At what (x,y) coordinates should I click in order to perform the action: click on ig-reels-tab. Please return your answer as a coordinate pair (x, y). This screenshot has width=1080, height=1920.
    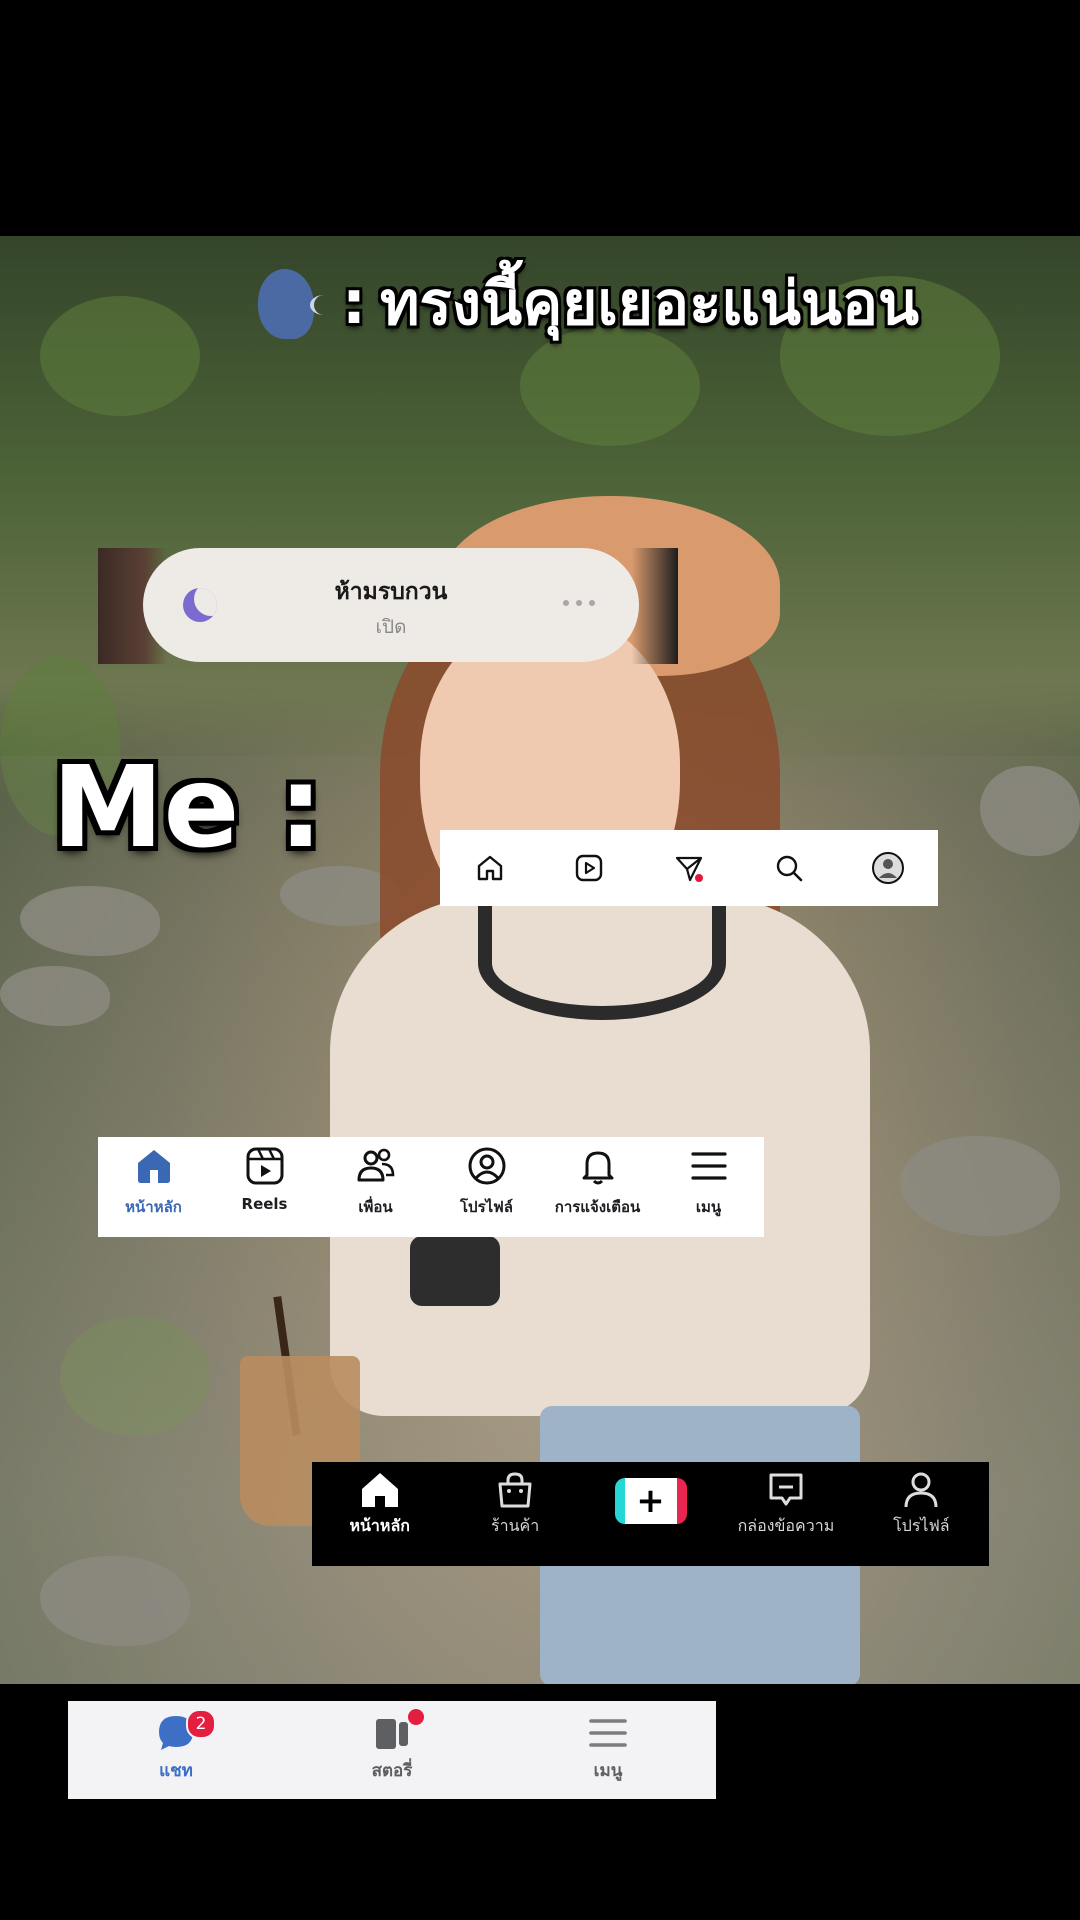
    Looking at the image, I should click on (589, 868).